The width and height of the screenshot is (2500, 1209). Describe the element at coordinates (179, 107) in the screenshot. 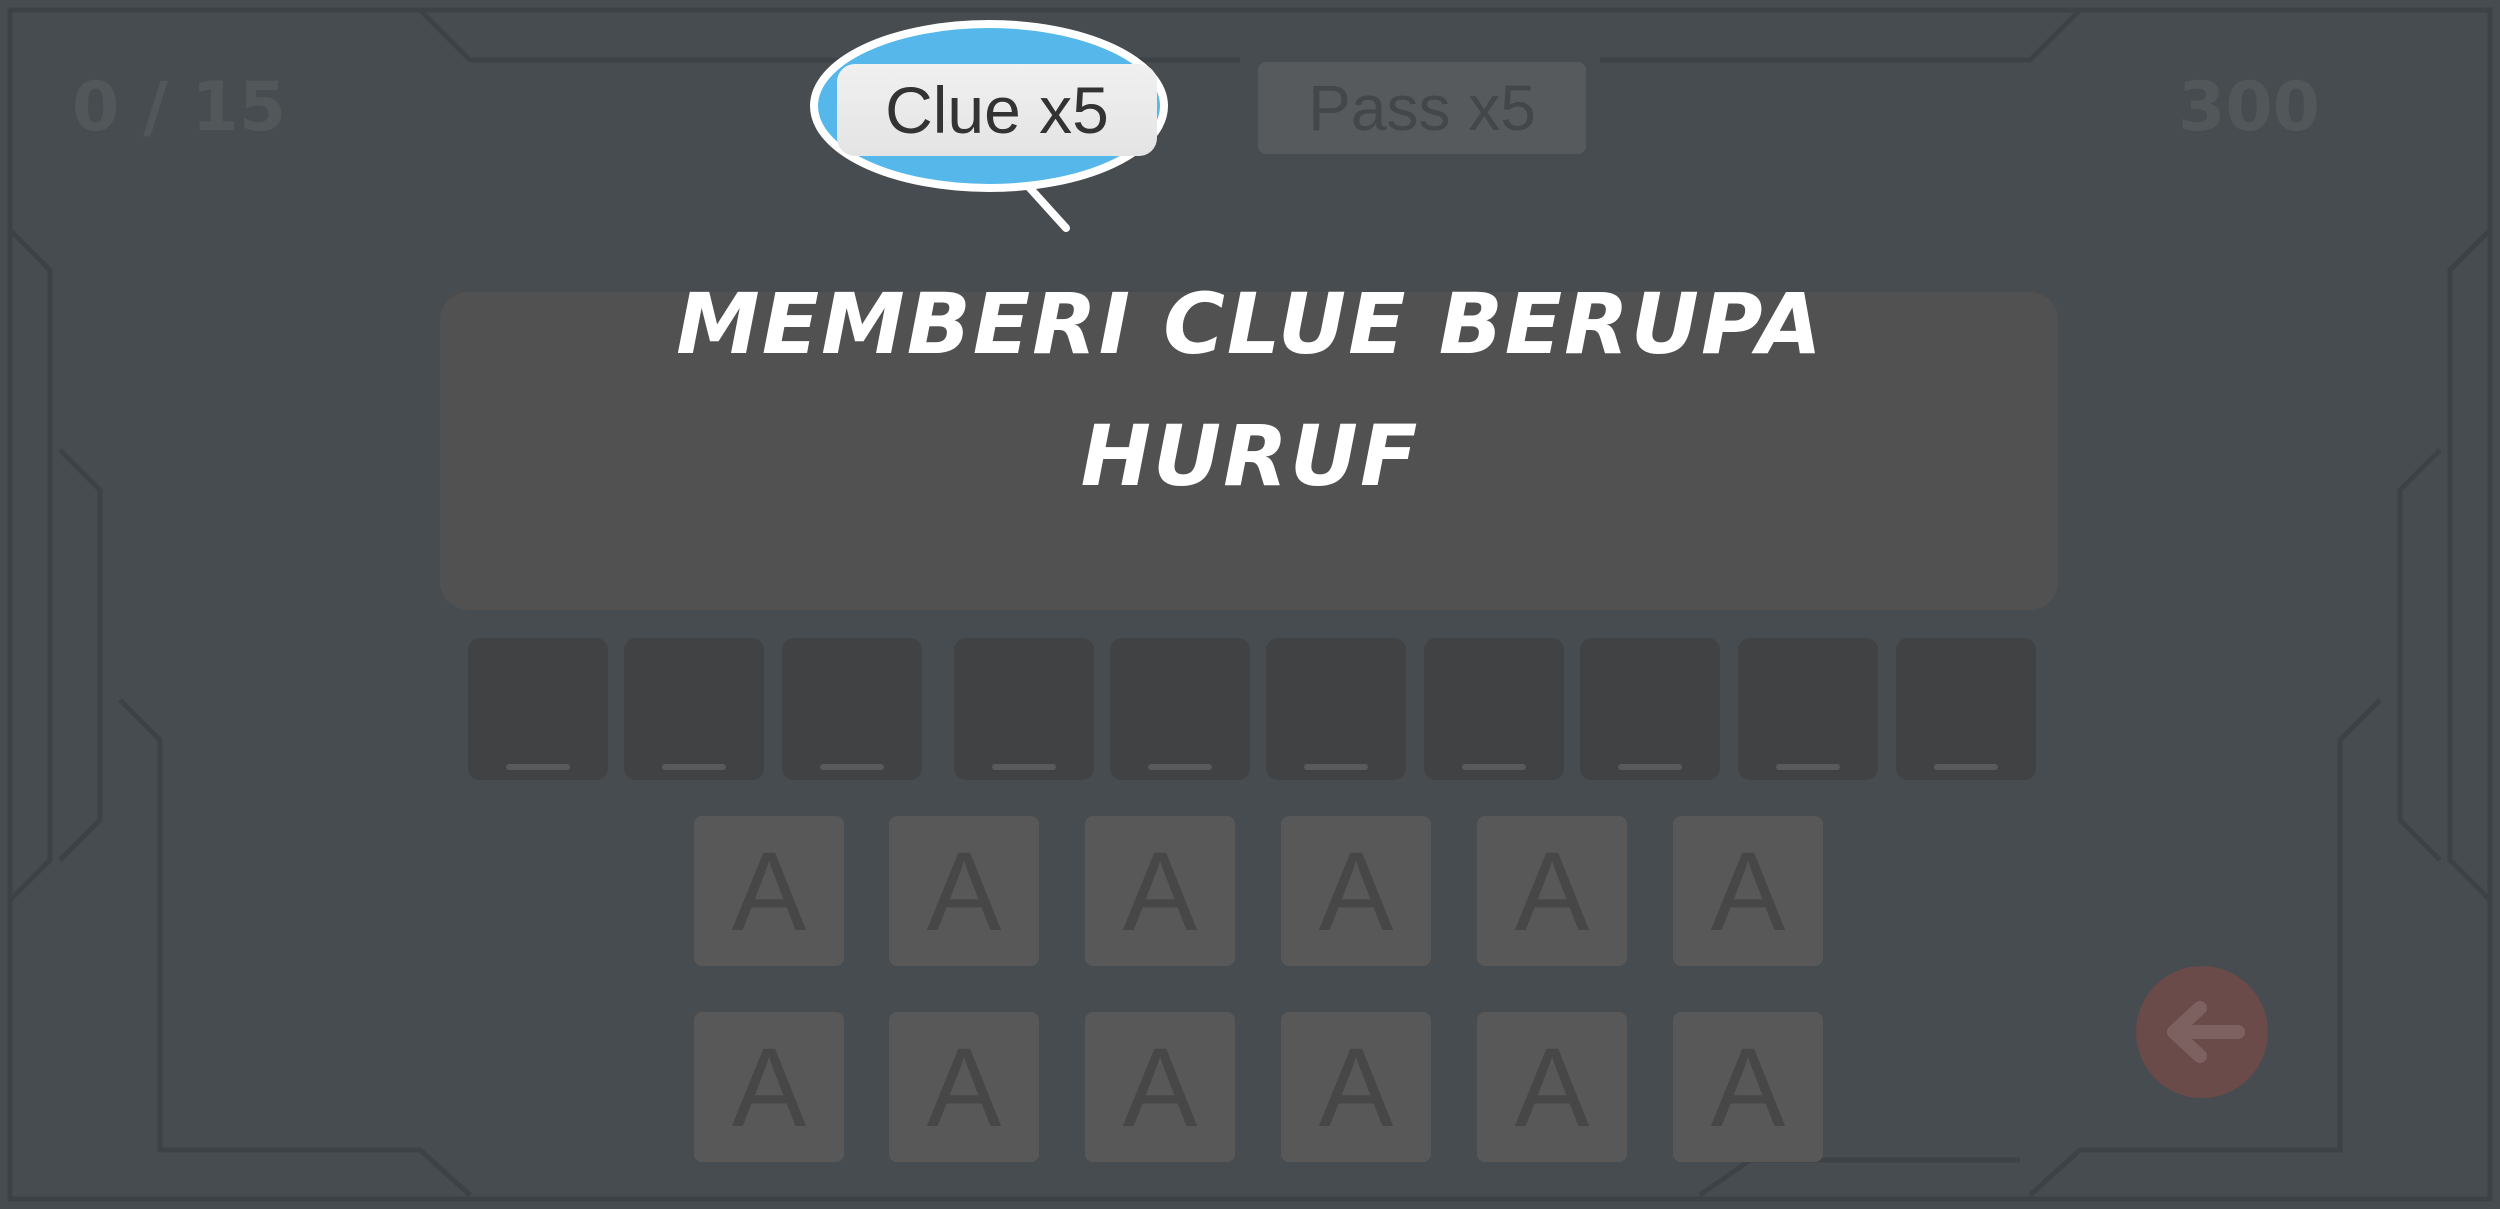

I see `level-progress: 0 / 15` at that location.